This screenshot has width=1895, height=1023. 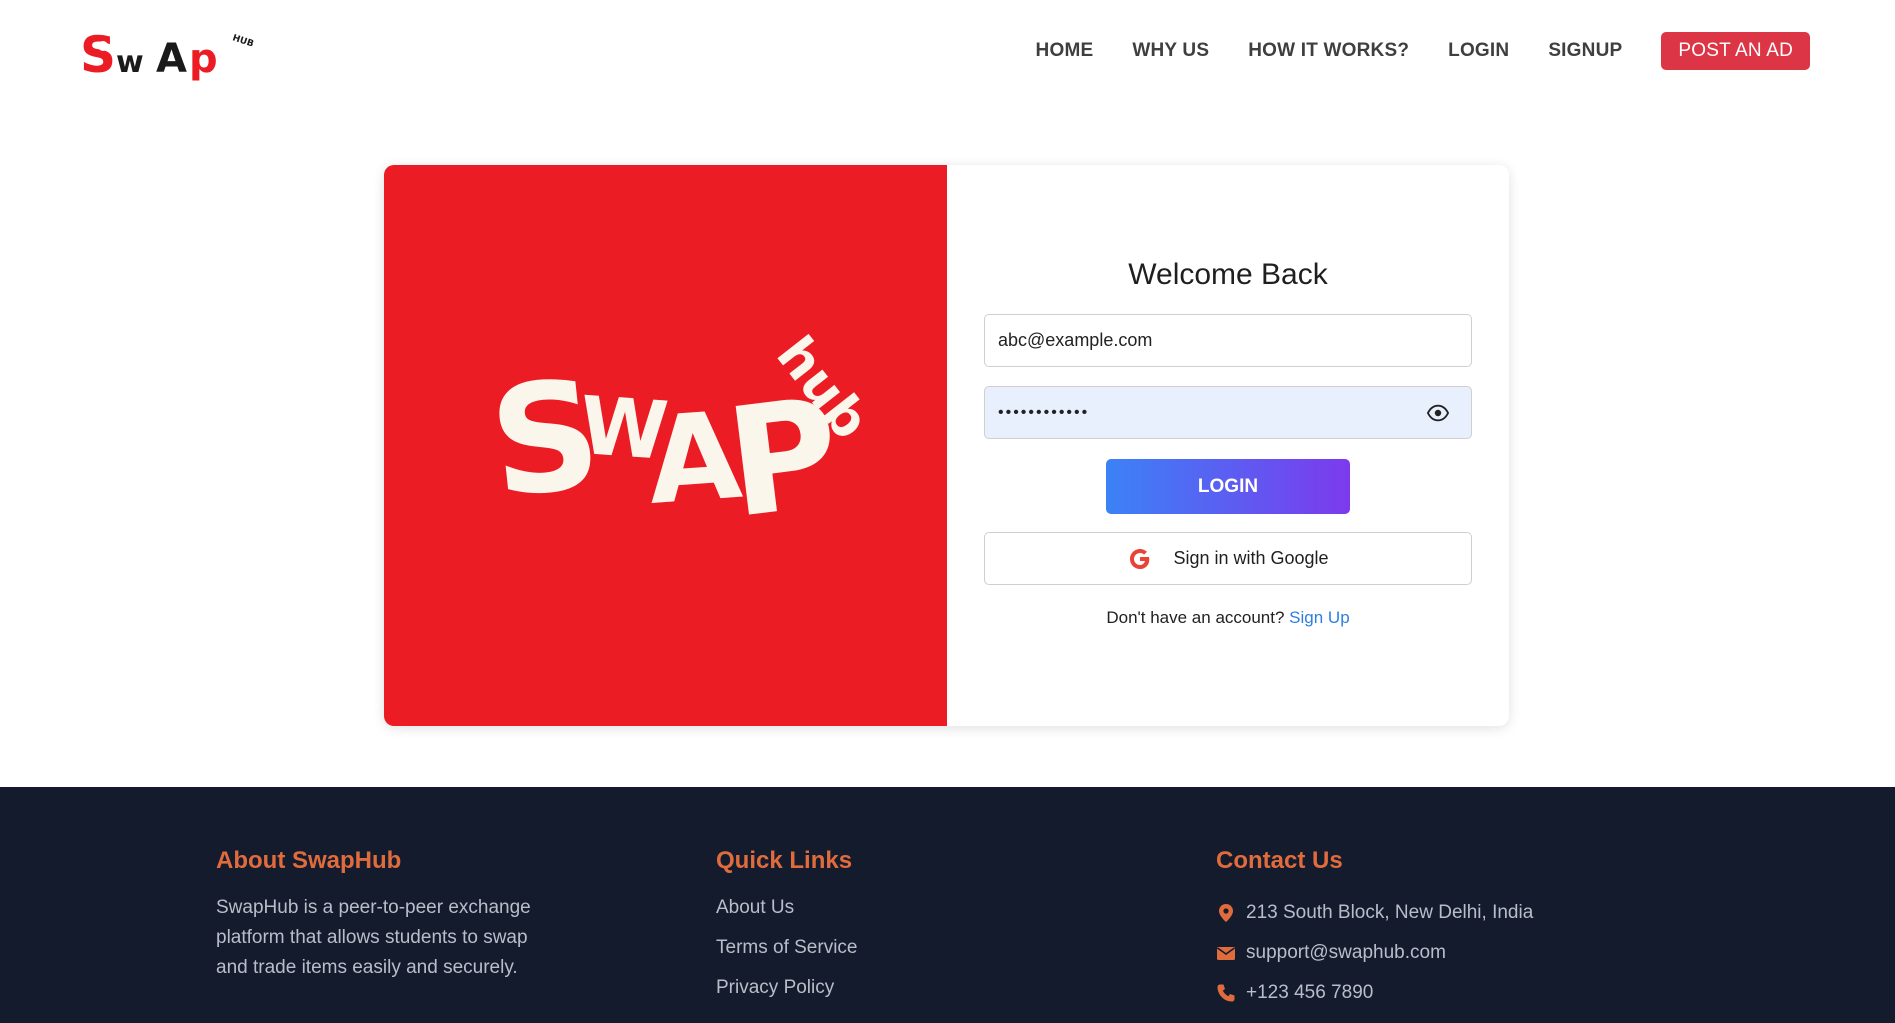 I want to click on phone-icon, so click(x=1226, y=993).